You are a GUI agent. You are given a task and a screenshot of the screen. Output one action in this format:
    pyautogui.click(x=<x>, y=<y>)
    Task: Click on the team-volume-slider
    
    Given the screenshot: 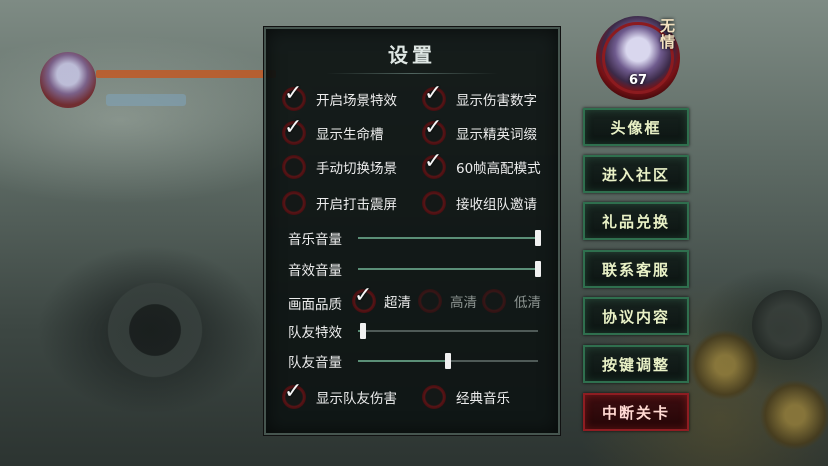 What is the action you would take?
    pyautogui.click(x=448, y=361)
    